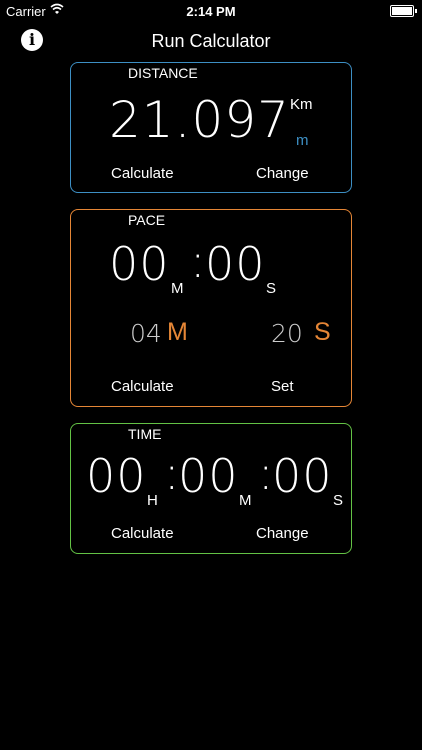 Image resolution: width=422 pixels, height=750 pixels. What do you see at coordinates (235, 264) in the screenshot?
I see `pace-seconds: 00` at bounding box center [235, 264].